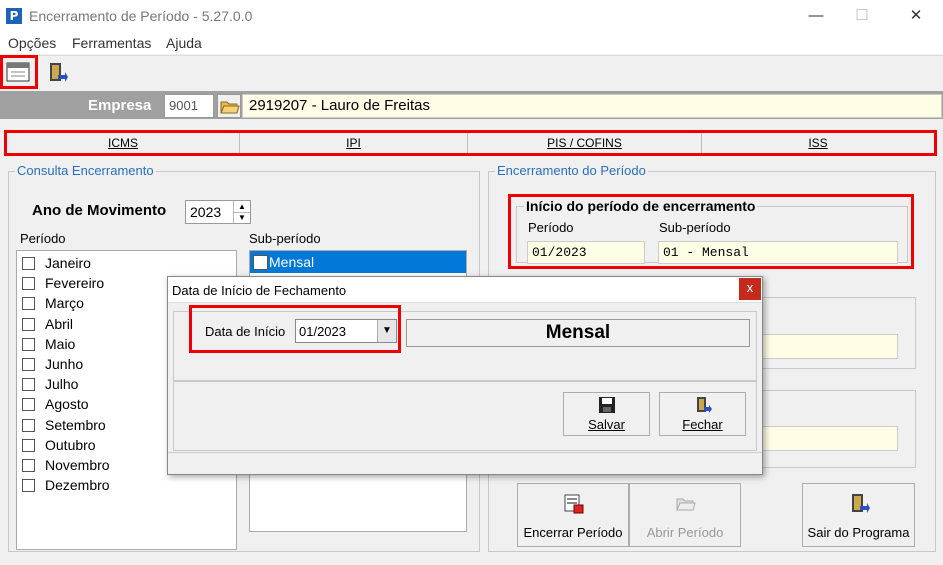 The image size is (943, 565). What do you see at coordinates (607, 405) in the screenshot?
I see `save-icon` at bounding box center [607, 405].